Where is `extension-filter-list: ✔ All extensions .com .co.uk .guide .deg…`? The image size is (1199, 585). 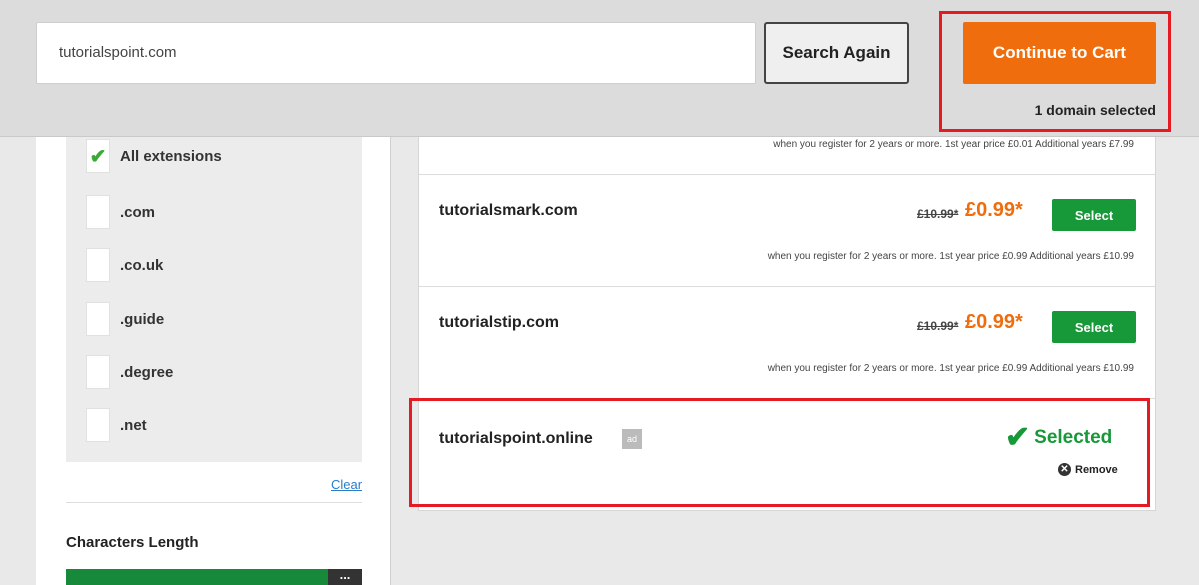 extension-filter-list: ✔ All extensions .com .co.uk .guide .deg… is located at coordinates (214, 299).